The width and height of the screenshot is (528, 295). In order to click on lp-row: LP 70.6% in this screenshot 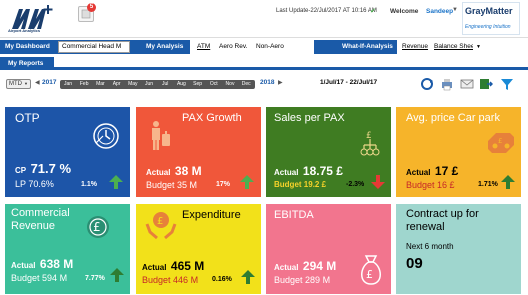, I will do `click(34, 184)`.